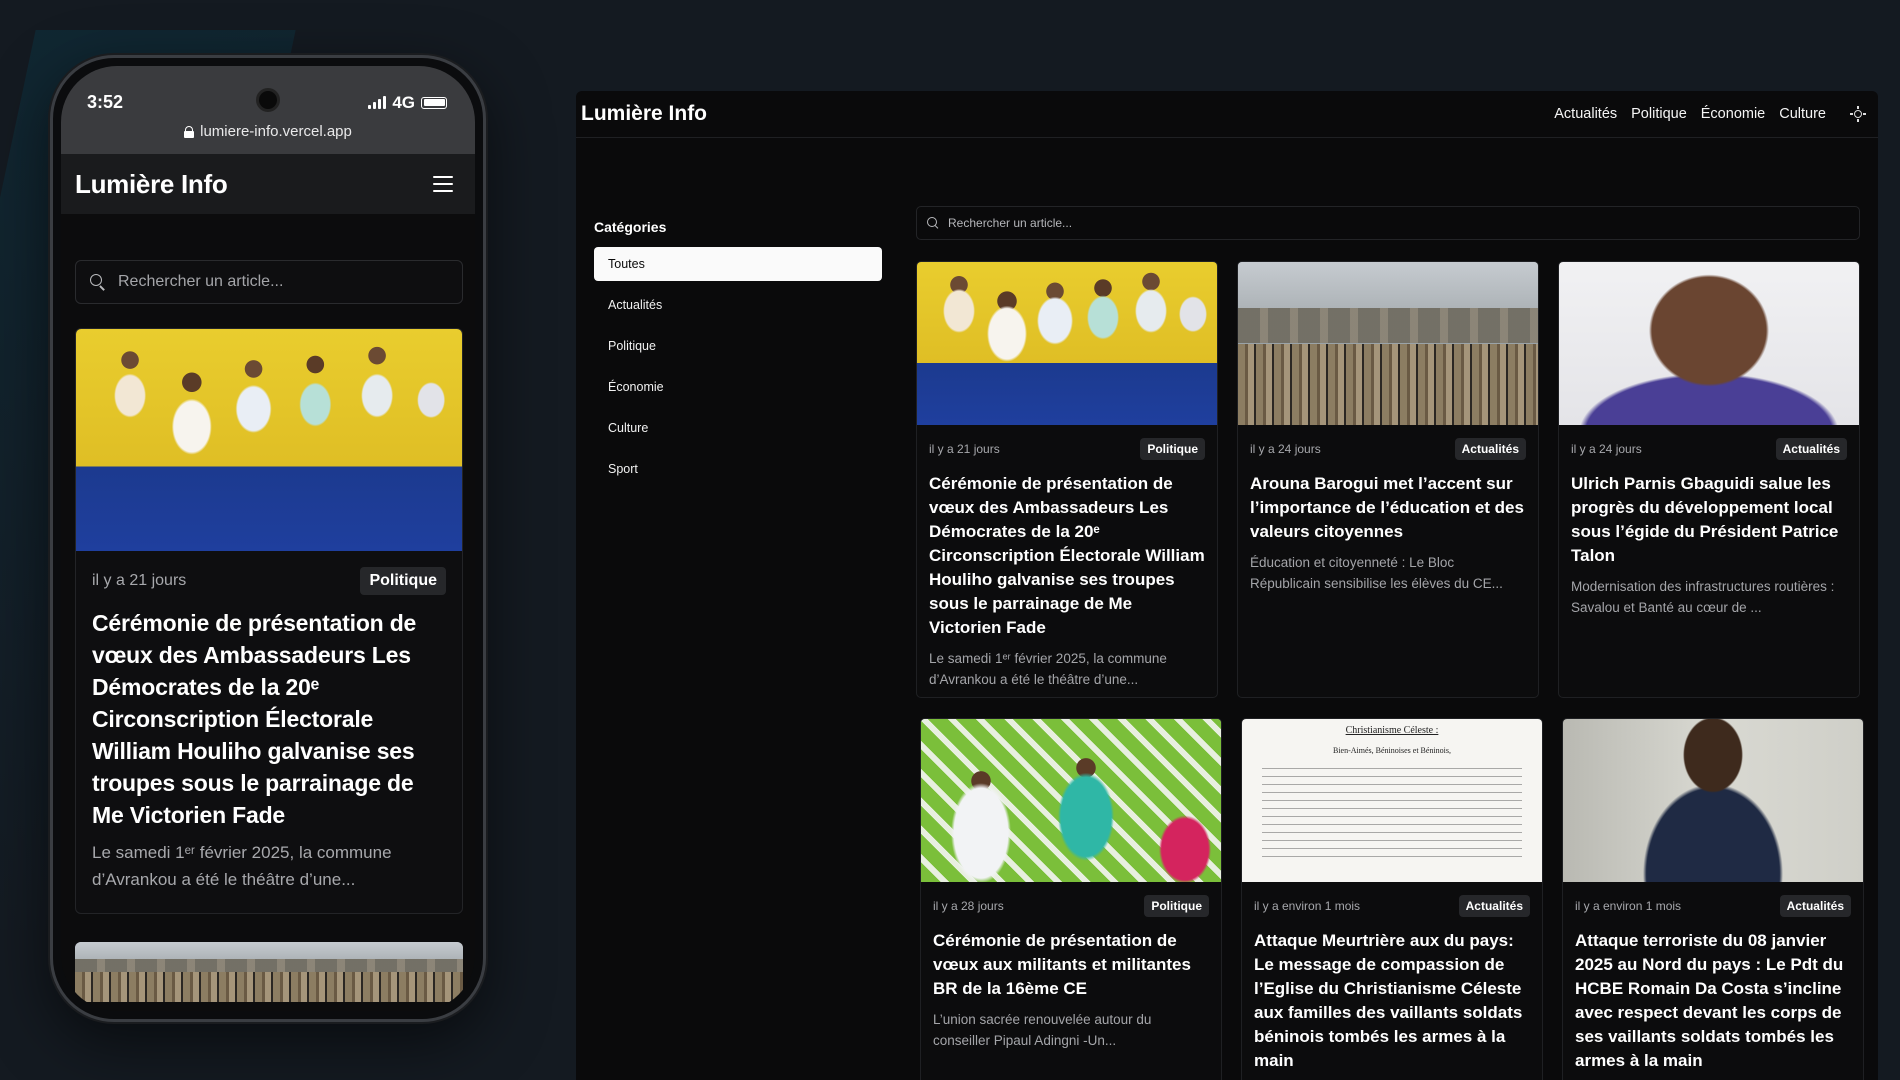  I want to click on article-thumbnail-next, so click(269, 972).